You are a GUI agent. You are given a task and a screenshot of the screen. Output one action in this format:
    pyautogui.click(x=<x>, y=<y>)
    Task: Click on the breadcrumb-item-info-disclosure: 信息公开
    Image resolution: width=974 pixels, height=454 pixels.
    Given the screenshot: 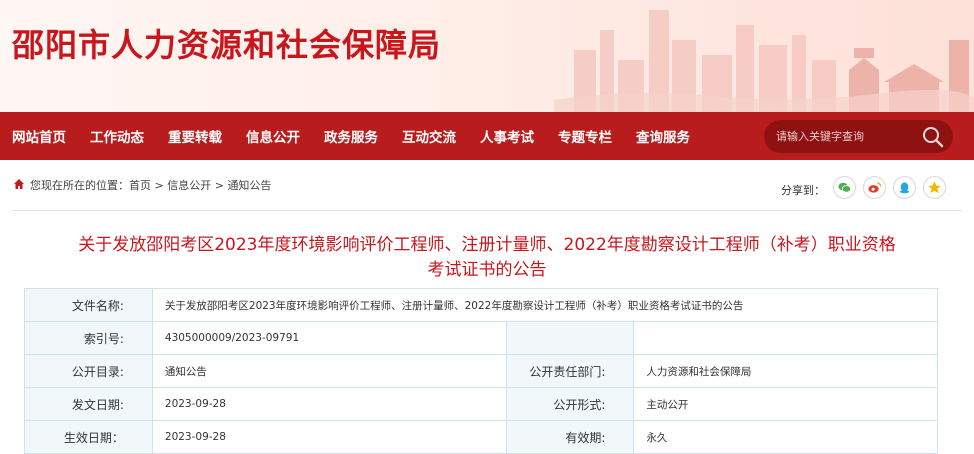 What is the action you would take?
    pyautogui.click(x=189, y=185)
    